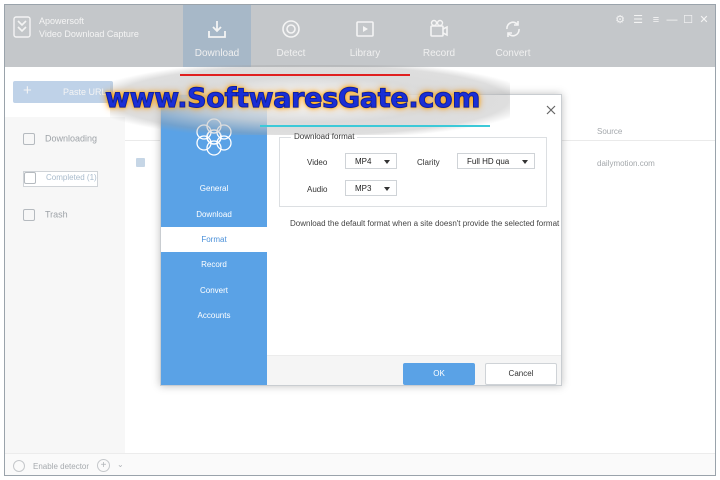 The height and width of the screenshot is (480, 720). Describe the element at coordinates (214, 264) in the screenshot. I see `dialog-nav-record: Record` at that location.